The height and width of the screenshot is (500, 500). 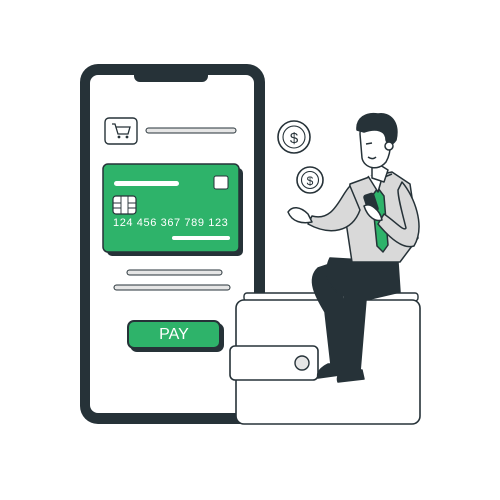 I want to click on phone-notch, so click(x=171, y=75).